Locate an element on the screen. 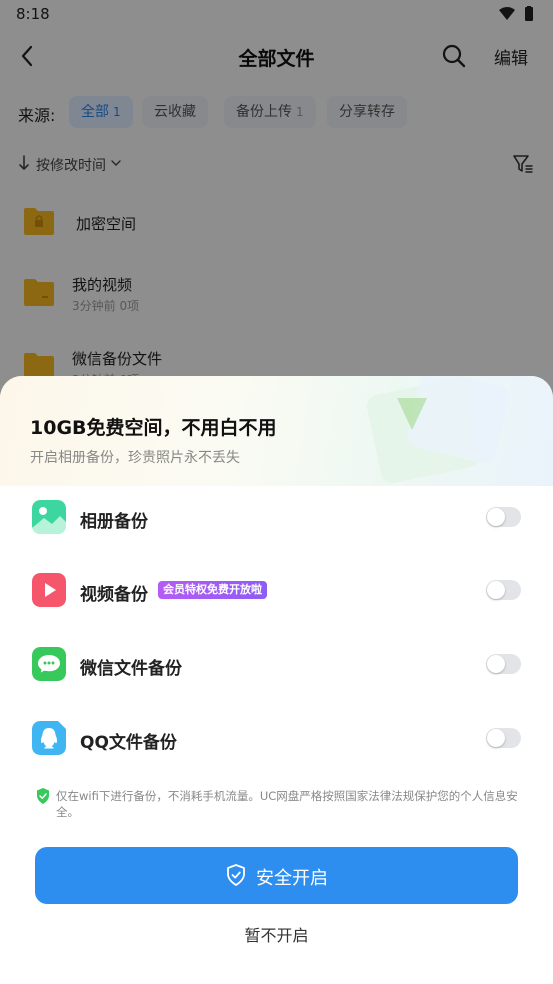  qq-penguin-icon is located at coordinates (49, 738).